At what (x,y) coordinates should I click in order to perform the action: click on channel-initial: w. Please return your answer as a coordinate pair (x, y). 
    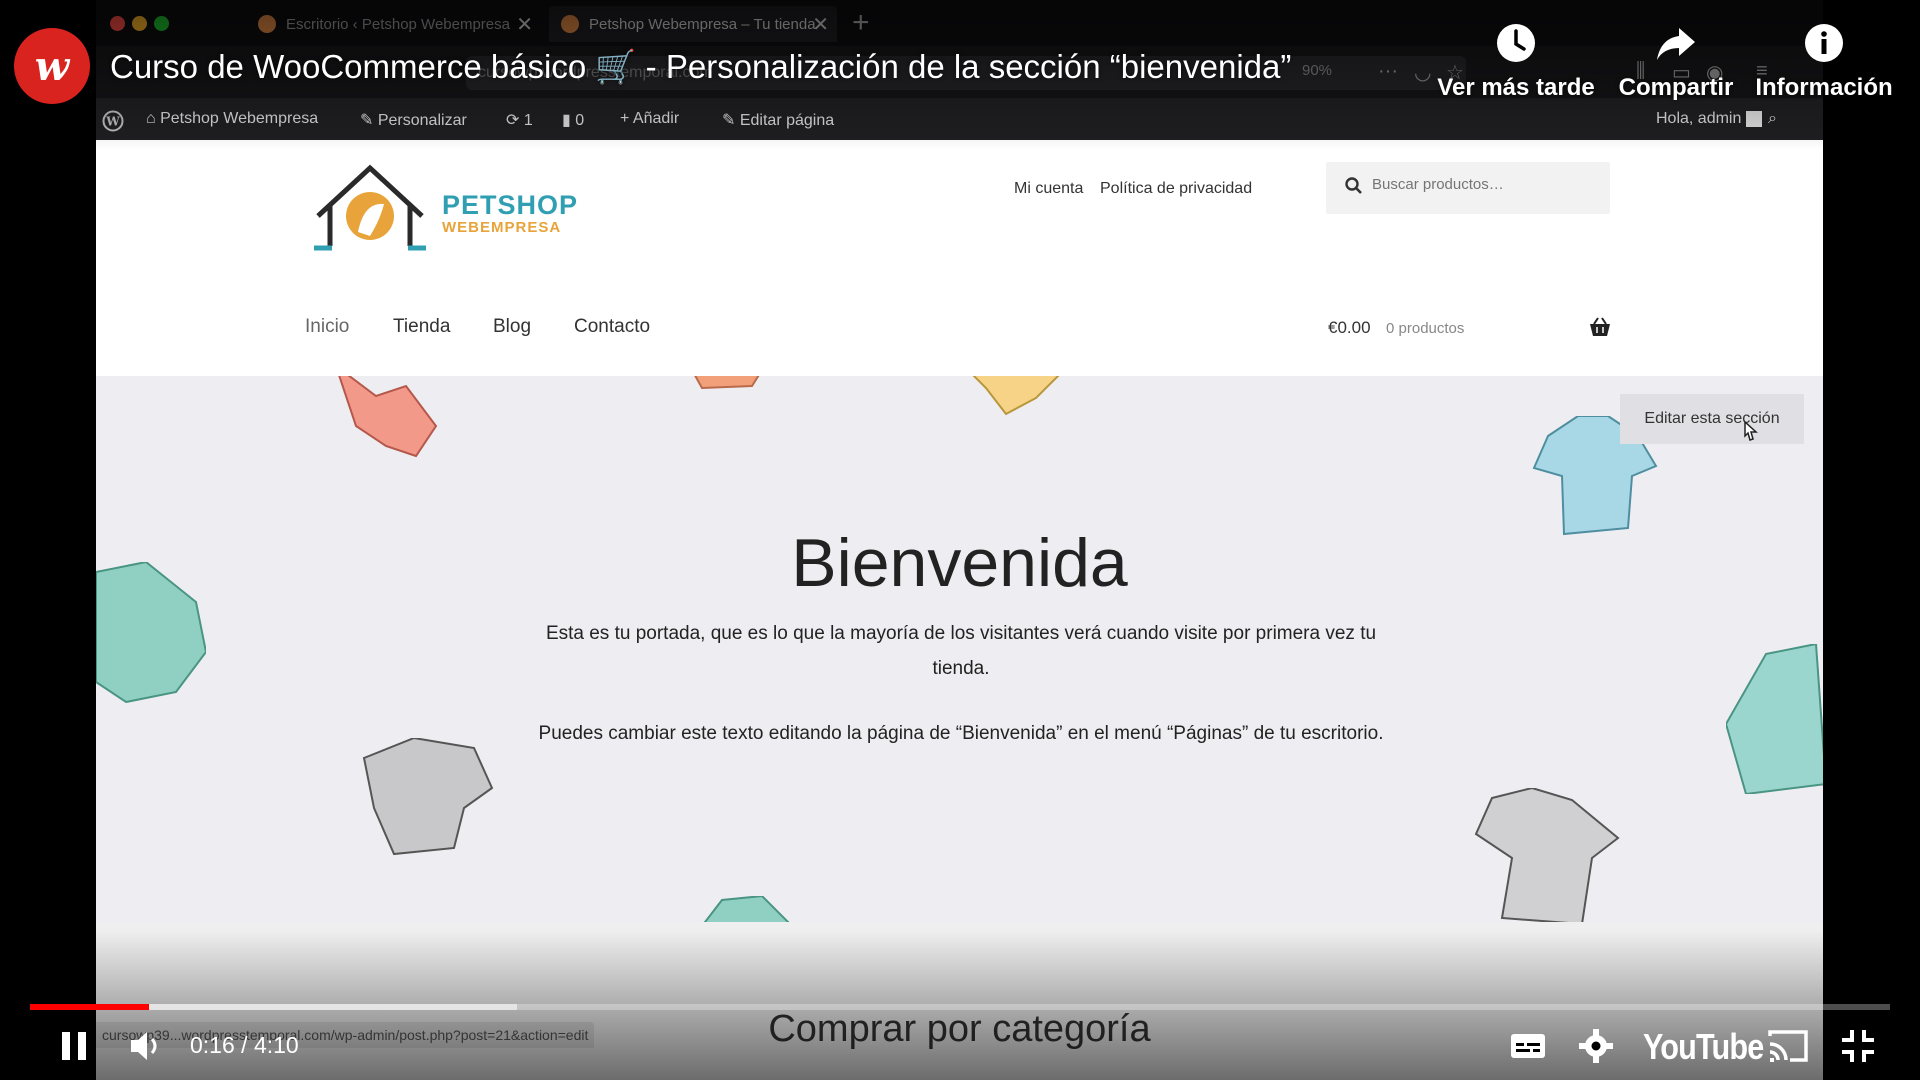
    Looking at the image, I should click on (52, 66).